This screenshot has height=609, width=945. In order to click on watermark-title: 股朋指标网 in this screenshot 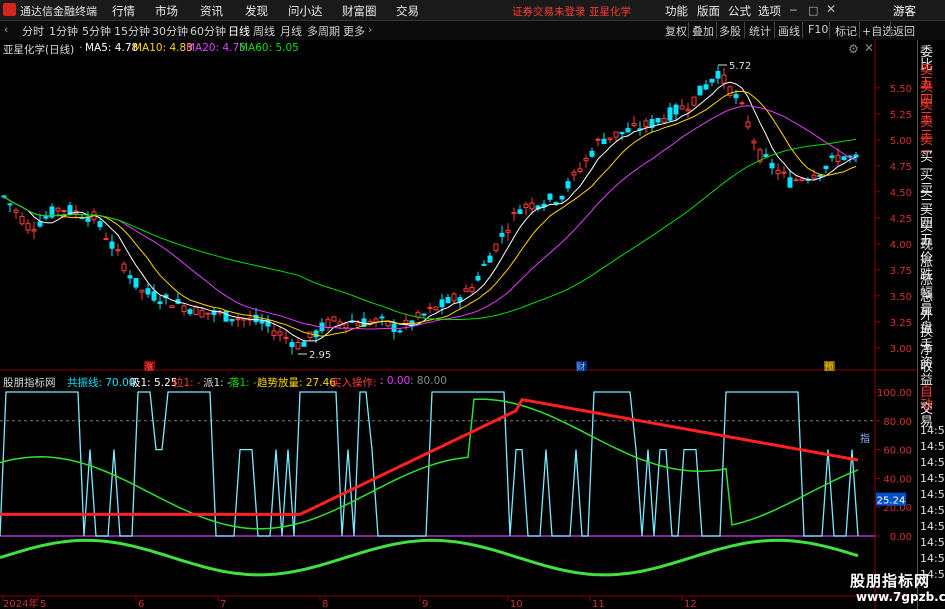, I will do `click(890, 581)`.